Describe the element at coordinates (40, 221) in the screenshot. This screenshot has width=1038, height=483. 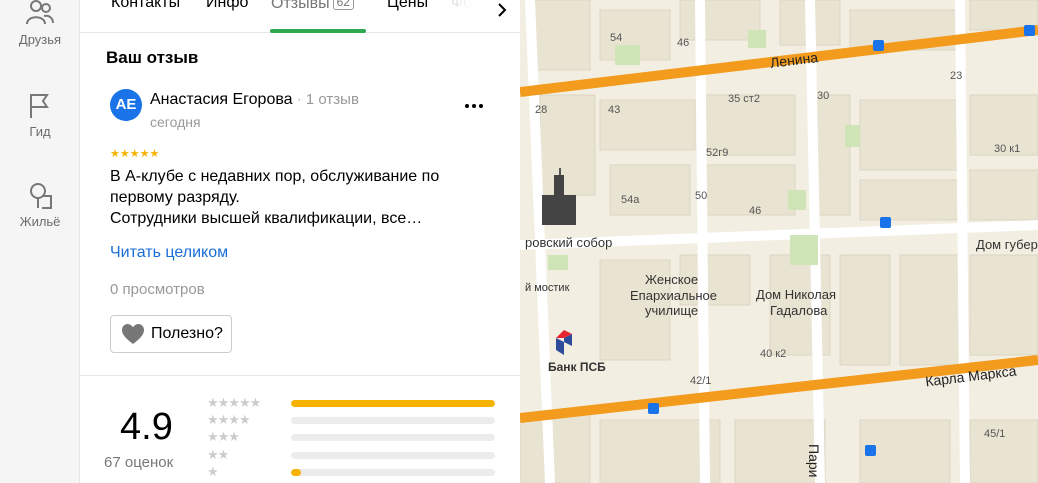
I see `rail-label-housing: Жильё` at that location.